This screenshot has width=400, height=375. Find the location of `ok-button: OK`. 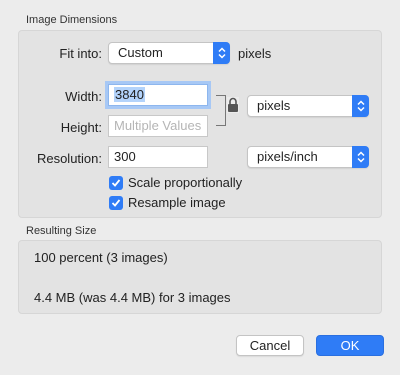

ok-button: OK is located at coordinates (350, 345).